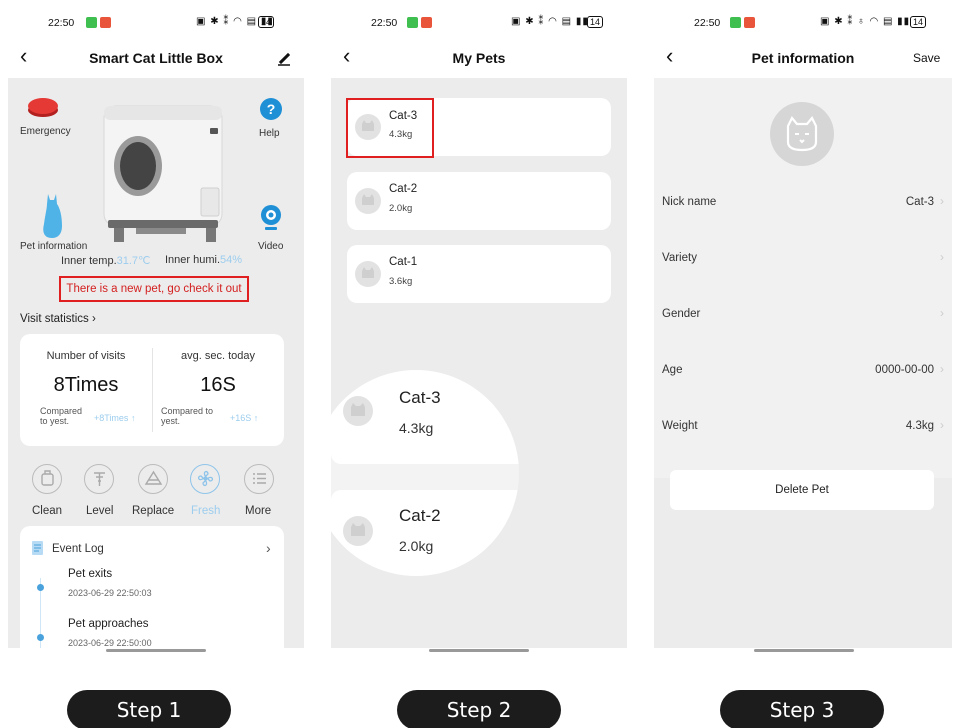 The width and height of the screenshot is (953, 728). Describe the element at coordinates (156, 58) in the screenshot. I see `page-title: Smart Cat Little Box` at that location.